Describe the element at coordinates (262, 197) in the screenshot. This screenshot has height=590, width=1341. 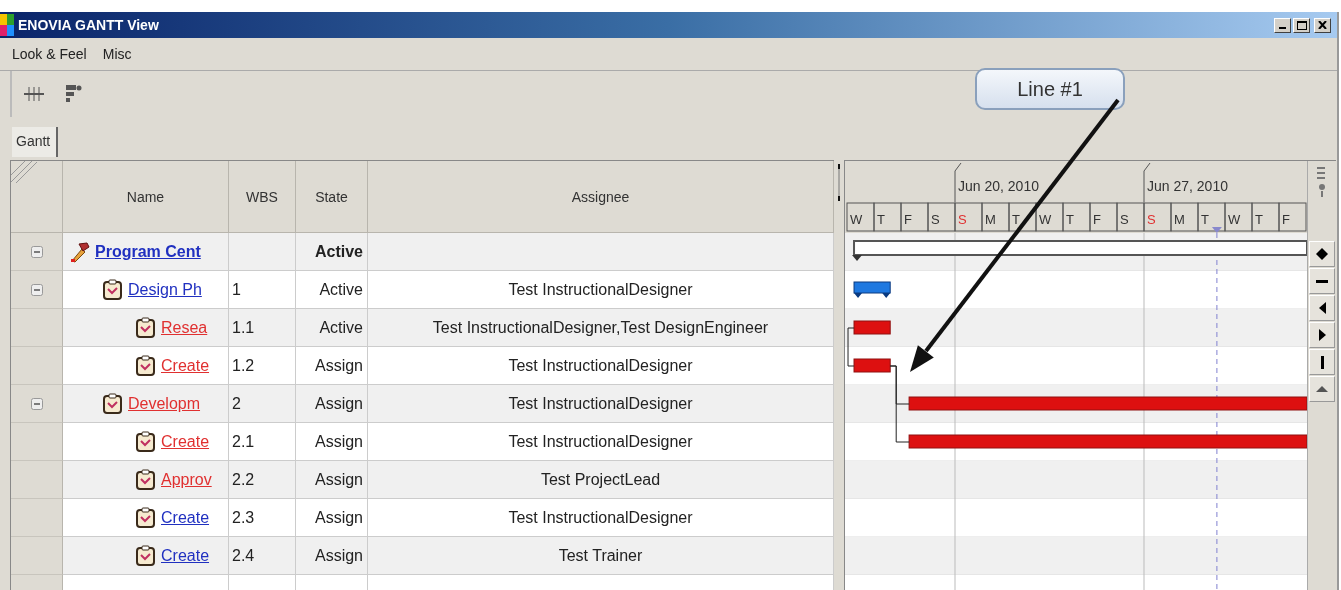
I see `column-header: WBS` at that location.